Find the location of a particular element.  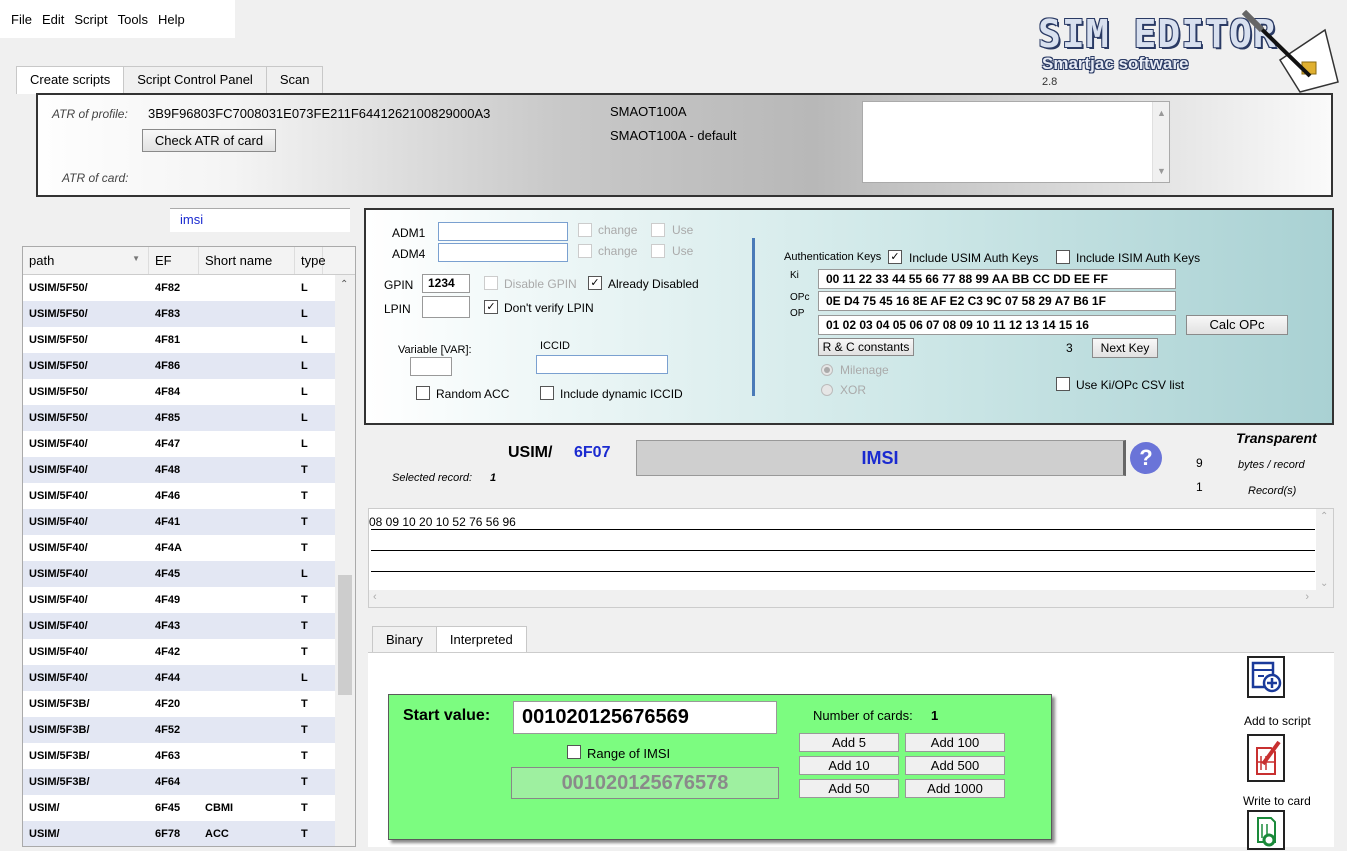

adm4-input is located at coordinates (503, 252).